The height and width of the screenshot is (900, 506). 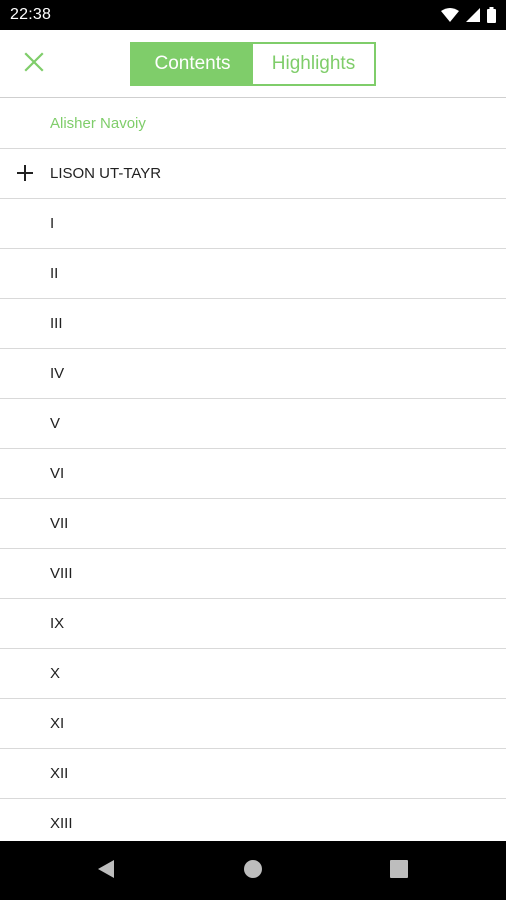 What do you see at coordinates (253, 224) in the screenshot?
I see `toc-chapter-item: I` at bounding box center [253, 224].